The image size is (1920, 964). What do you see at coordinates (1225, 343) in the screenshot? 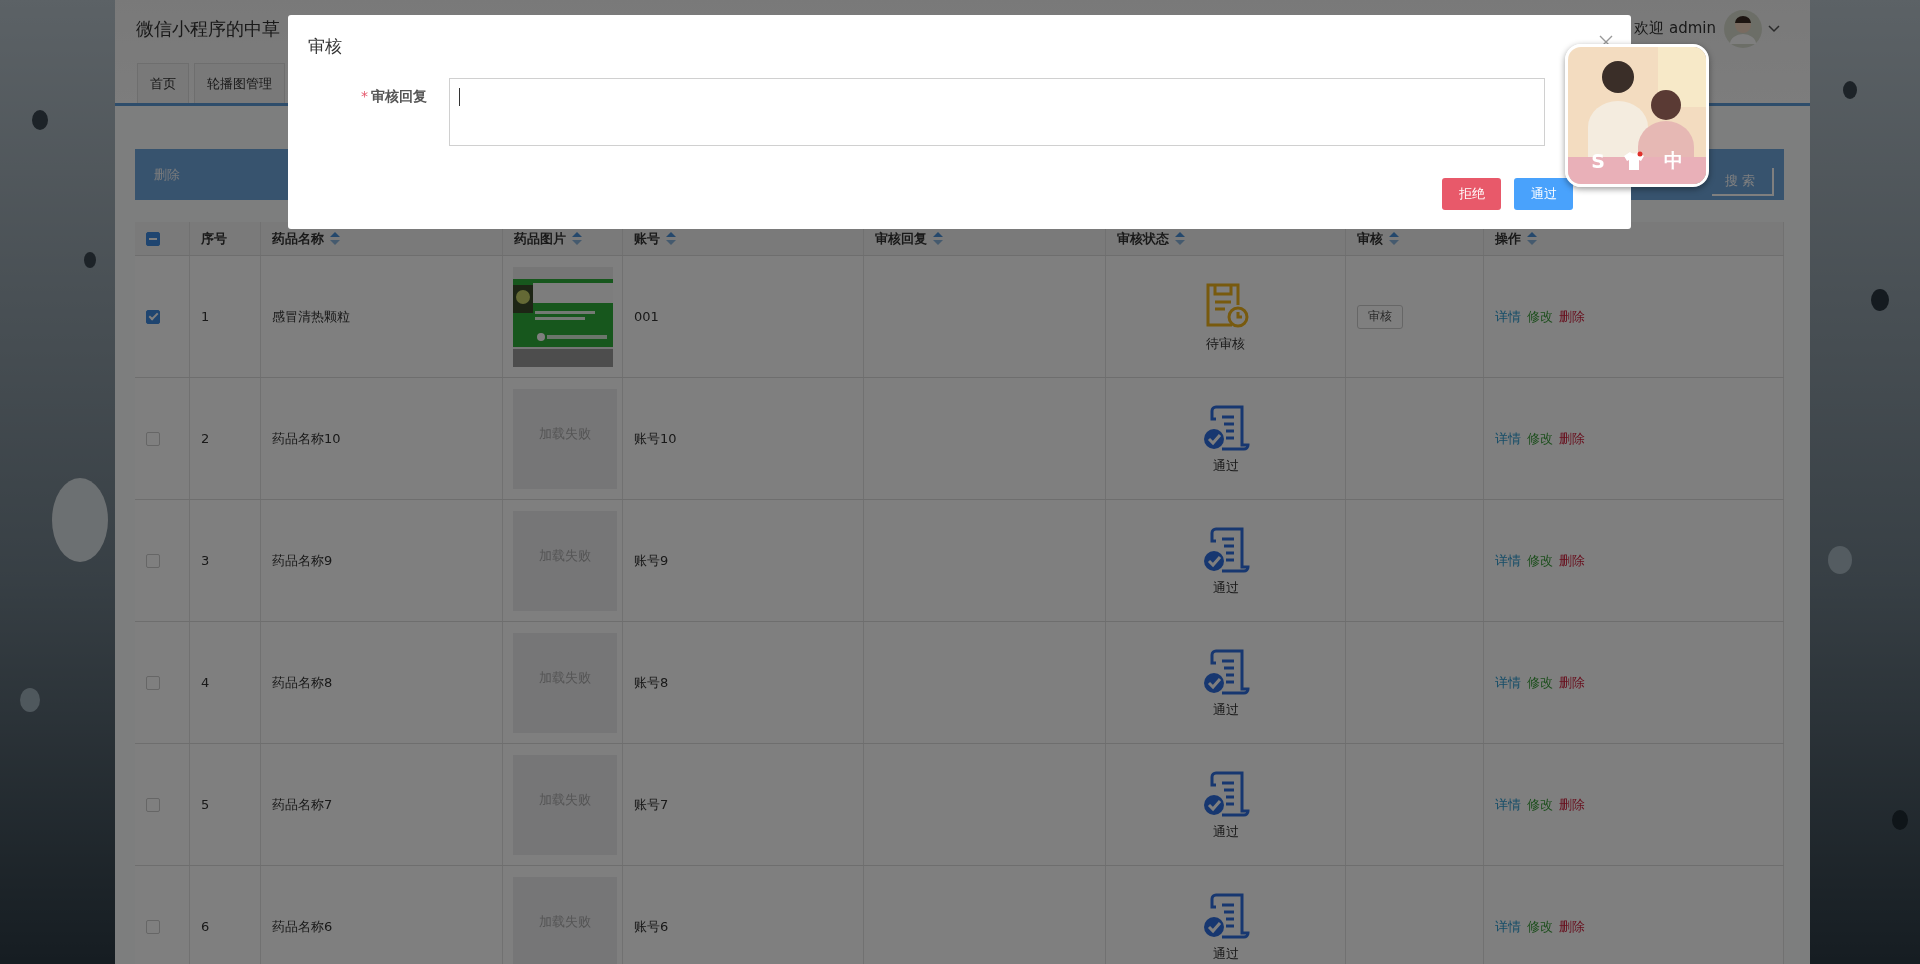
I see `status-label: 待审核` at bounding box center [1225, 343].